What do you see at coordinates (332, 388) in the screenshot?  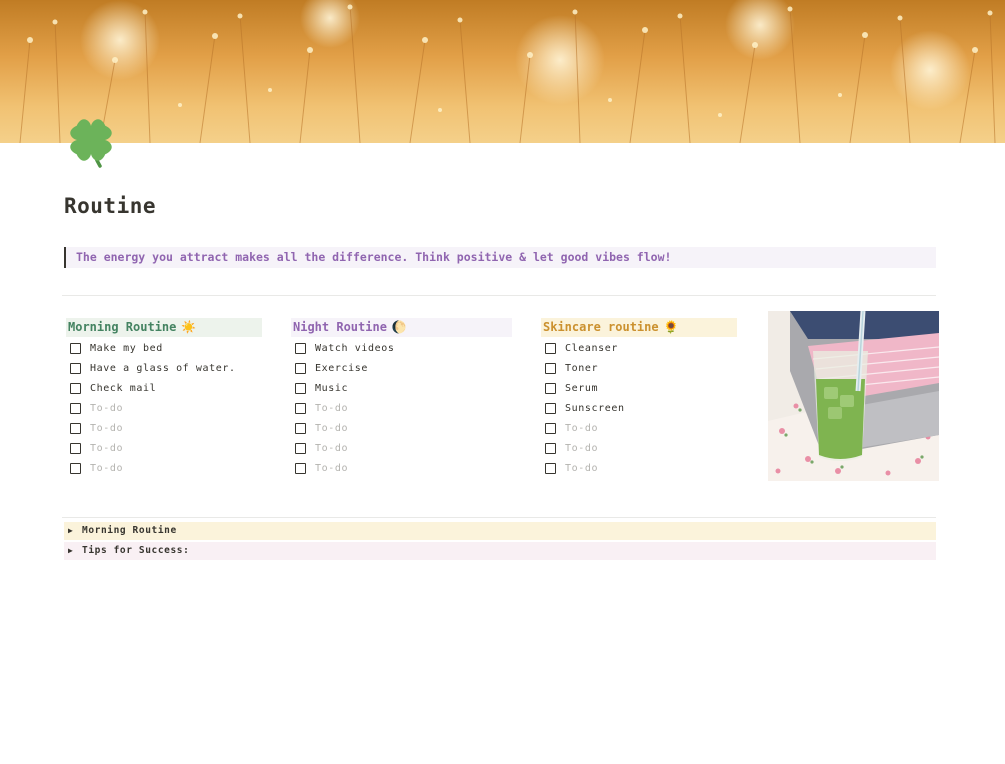 I see `todo-label: Music` at bounding box center [332, 388].